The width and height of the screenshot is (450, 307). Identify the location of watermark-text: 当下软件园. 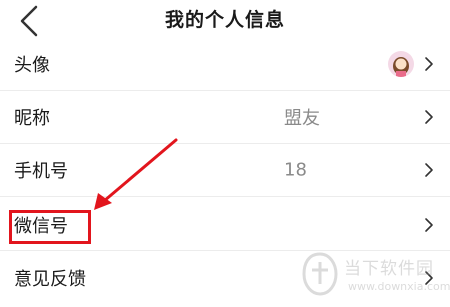
(389, 269).